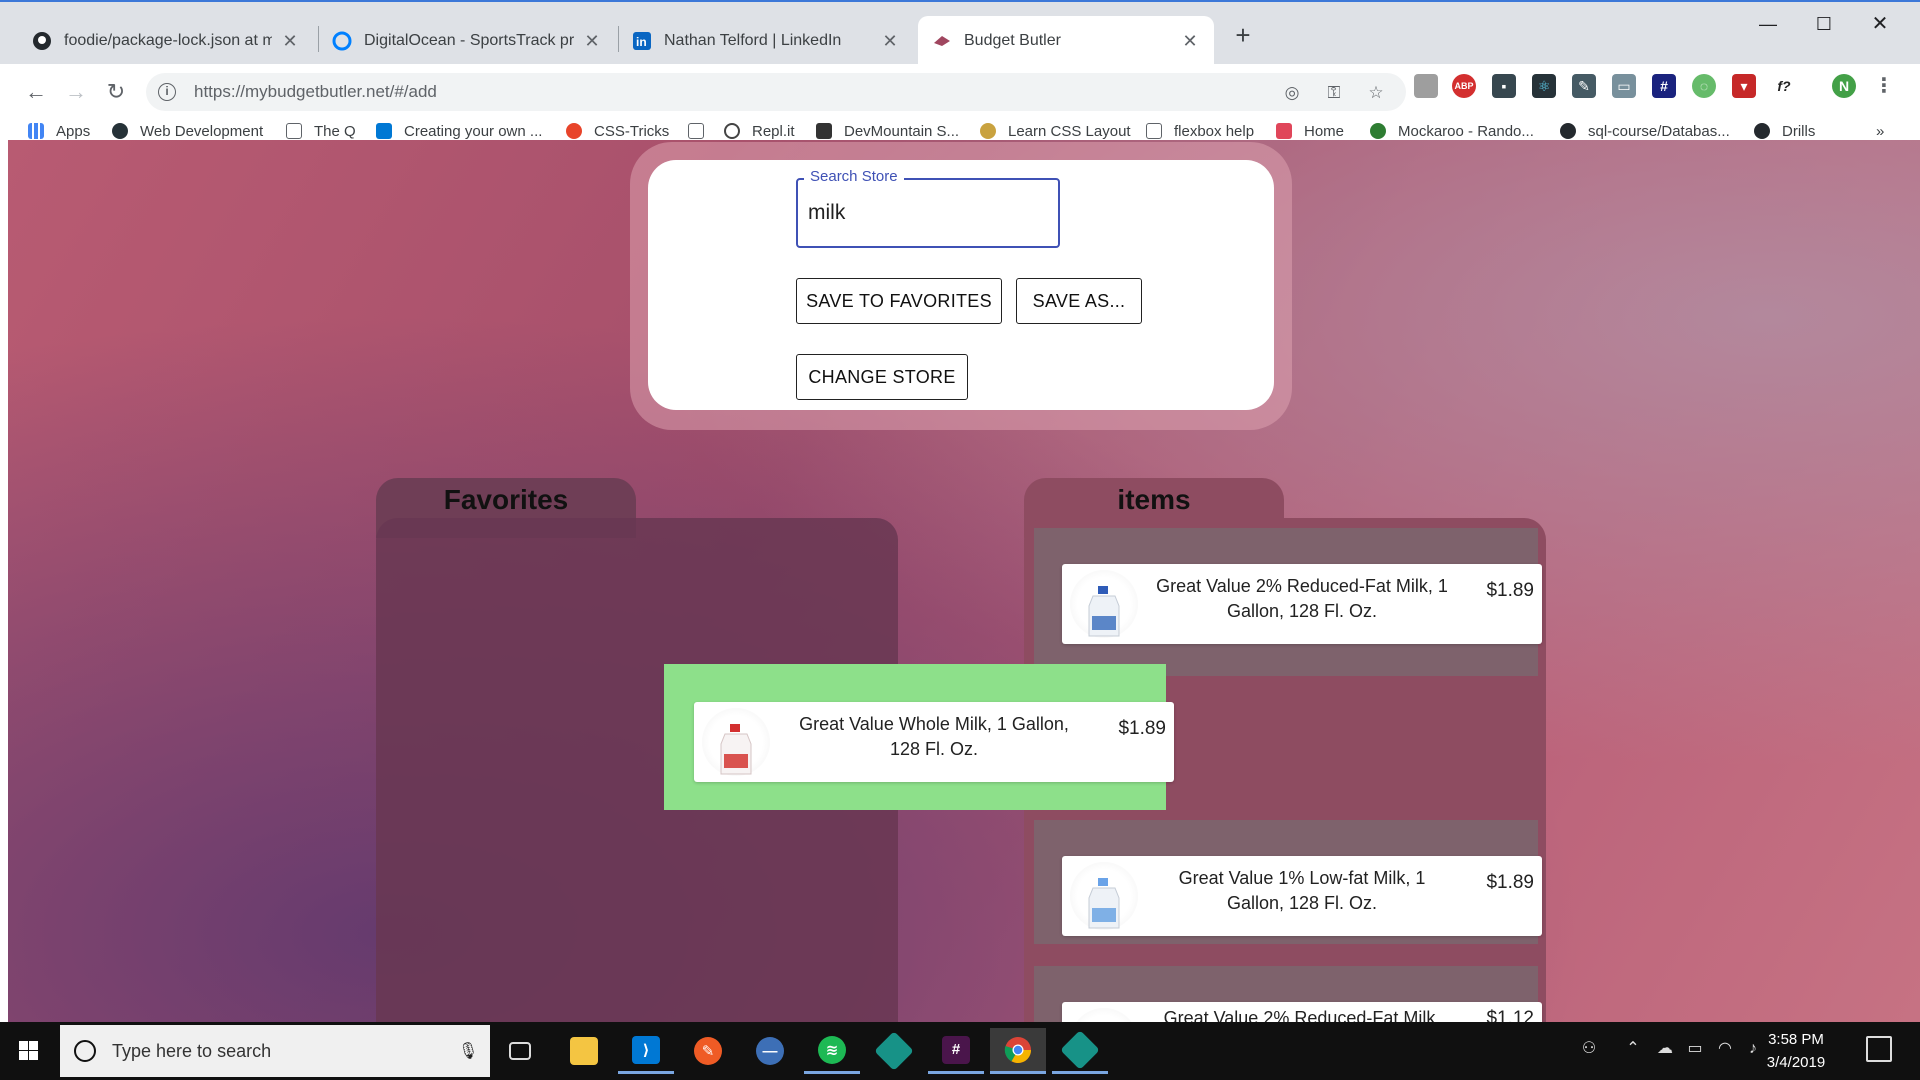 The image size is (1920, 1080). Describe the element at coordinates (642, 41) in the screenshot. I see `linkedin-icon: in` at that location.